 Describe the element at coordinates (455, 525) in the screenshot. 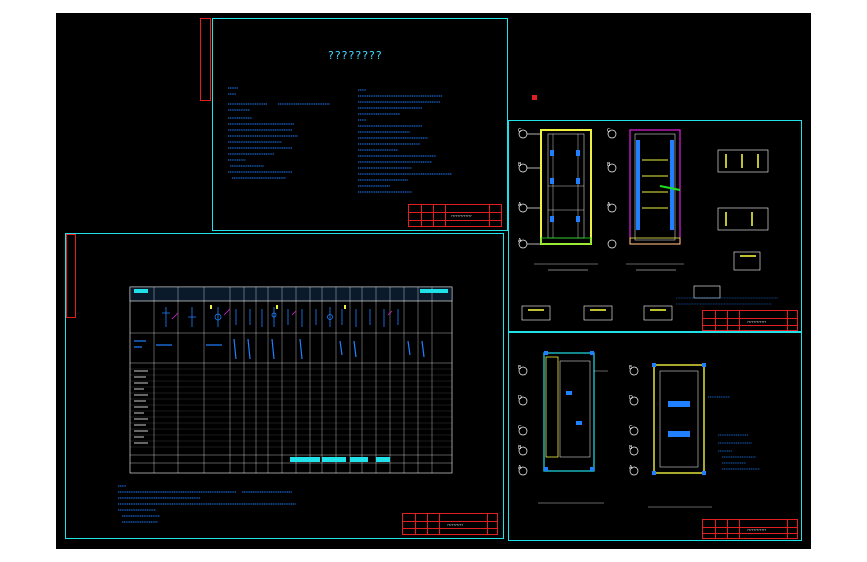

I see `table-title-block-text: ??????????` at that location.